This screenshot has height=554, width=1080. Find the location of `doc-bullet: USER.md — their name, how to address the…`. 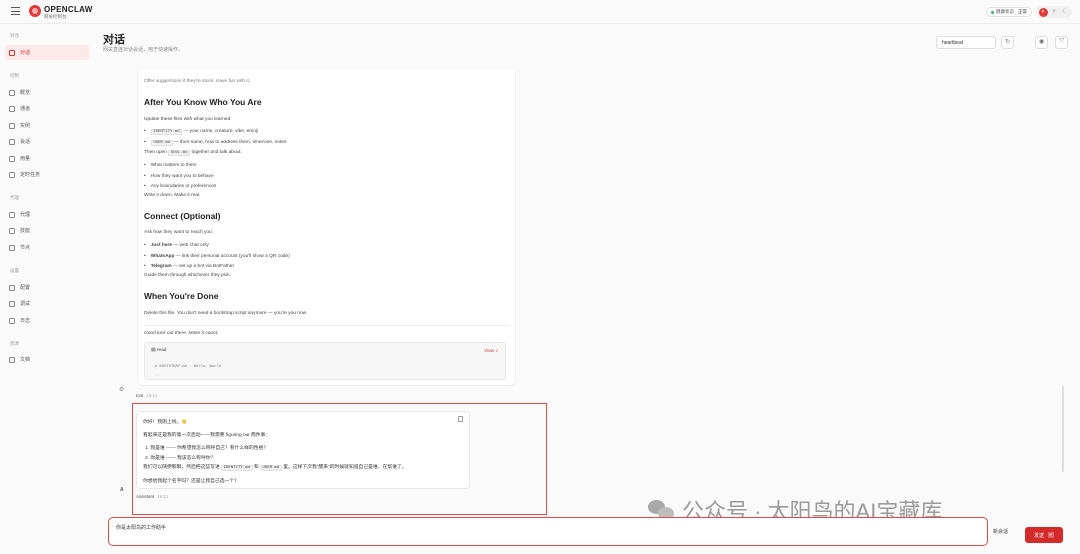

doc-bullet: USER.md — their name, how to address the… is located at coordinates (215, 143).